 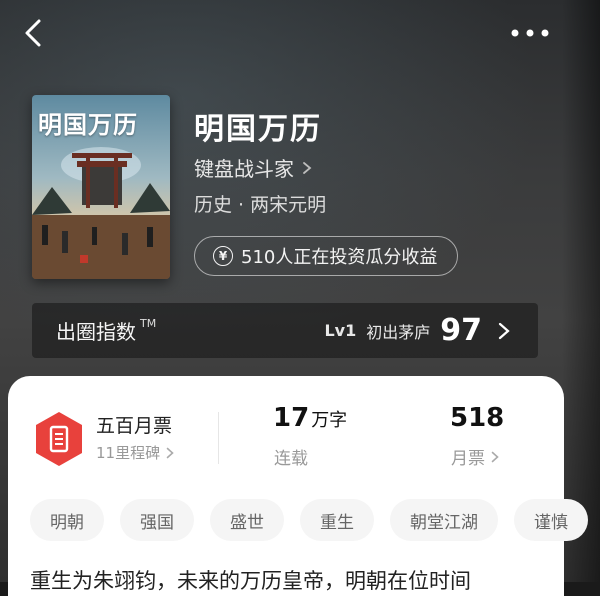 What do you see at coordinates (260, 205) in the screenshot?
I see `book-genre: 历史 · 两宋元明` at bounding box center [260, 205].